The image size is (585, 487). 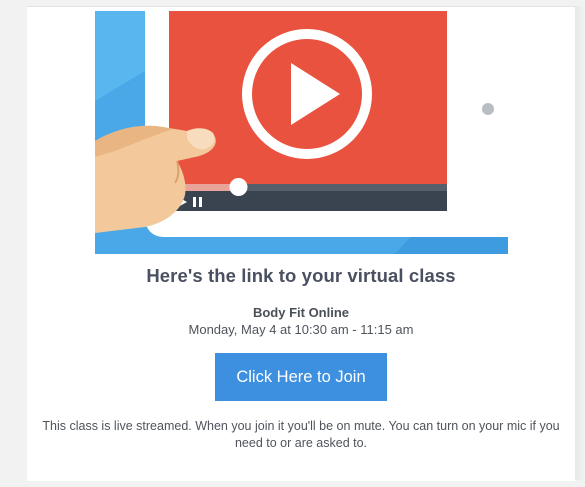 What do you see at coordinates (238, 187) in the screenshot?
I see `progress-knob` at bounding box center [238, 187].